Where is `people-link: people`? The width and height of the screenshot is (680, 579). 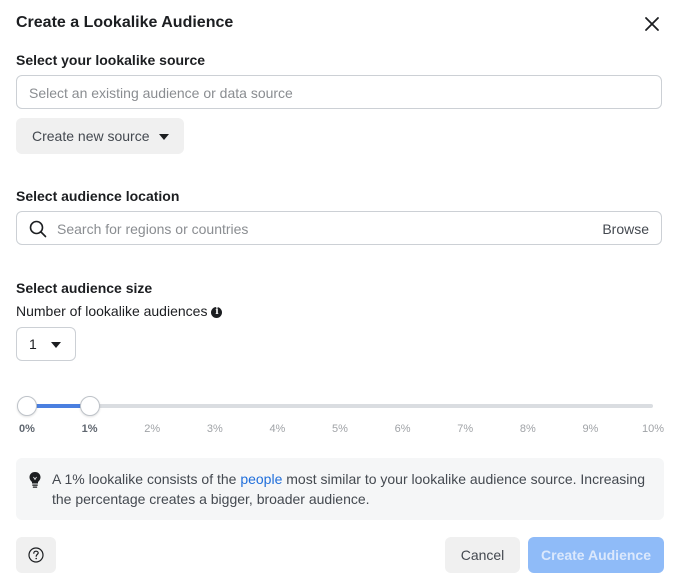
people-link: people is located at coordinates (261, 479).